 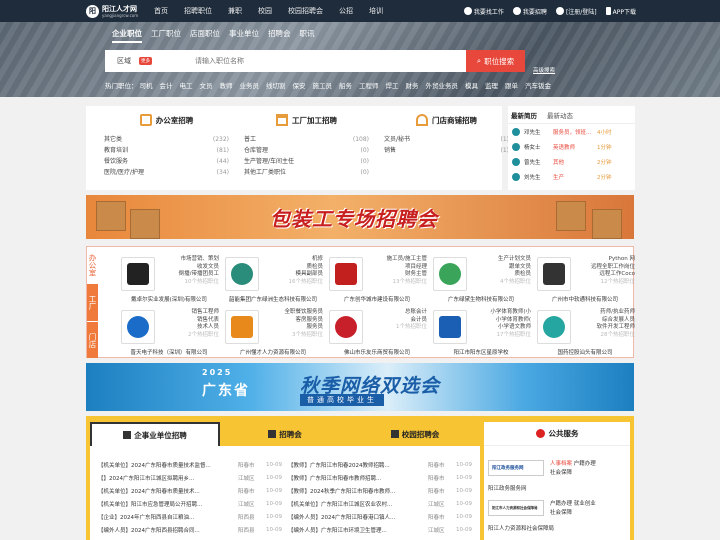 I want to click on company-card: 生产计划文员 跟单文员 质检员 4个热招职位 广东绿黛生物科技有限公司, so click(x=481, y=276).